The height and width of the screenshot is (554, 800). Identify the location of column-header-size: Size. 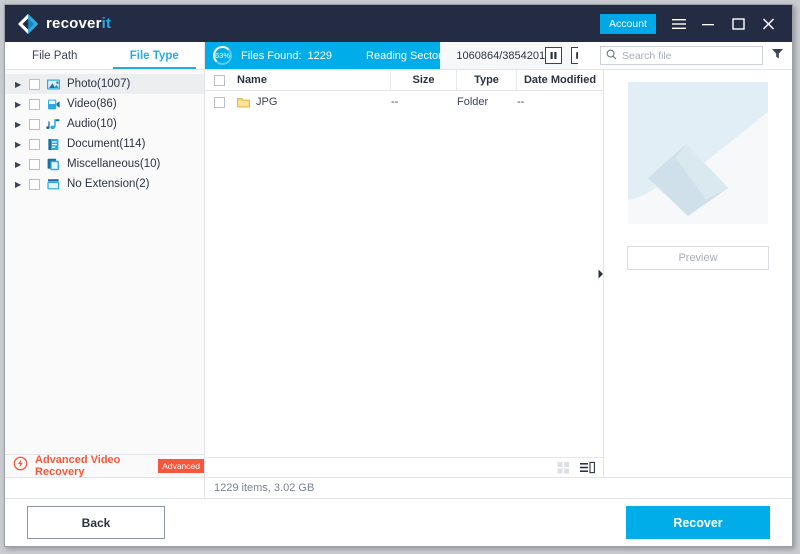
(424, 80).